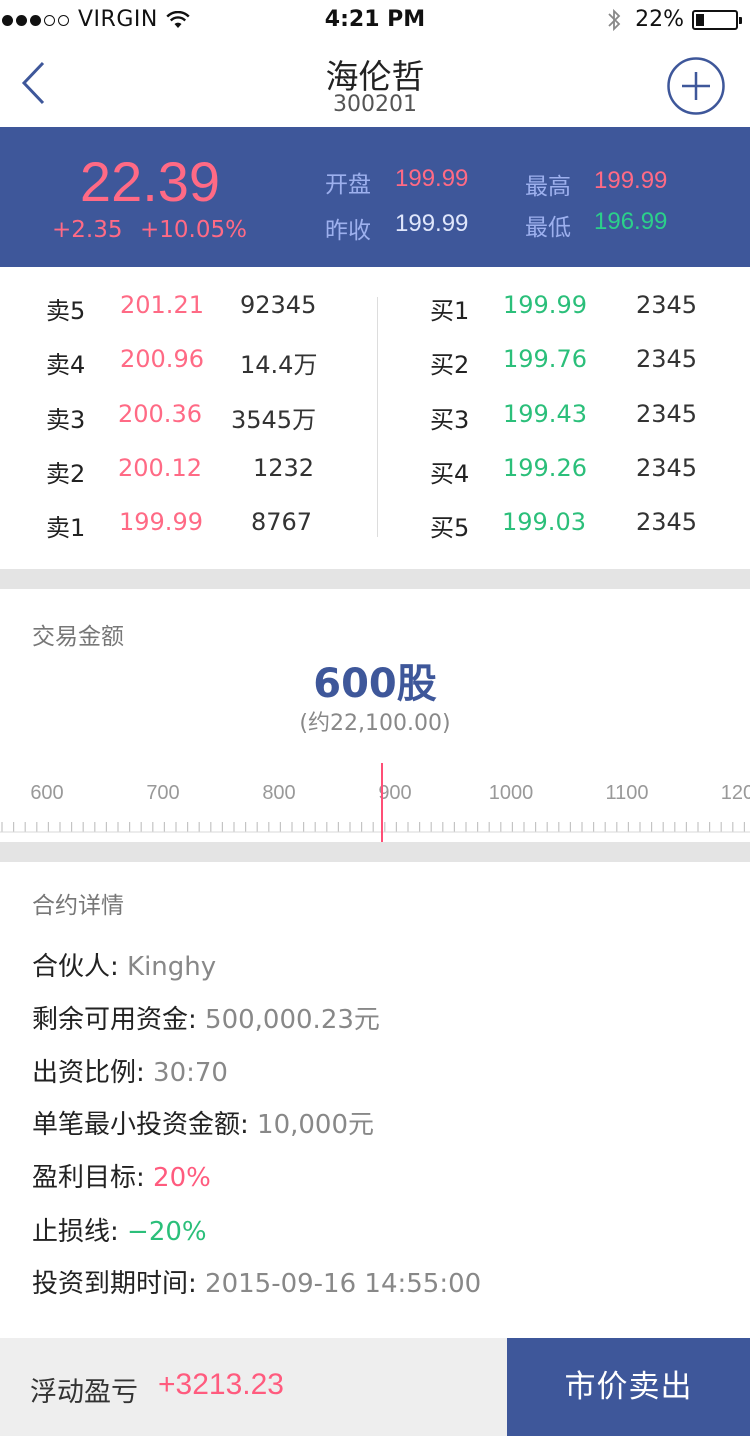  Describe the element at coordinates (80, 1232) in the screenshot. I see `detail-label: 止损线:` at that location.